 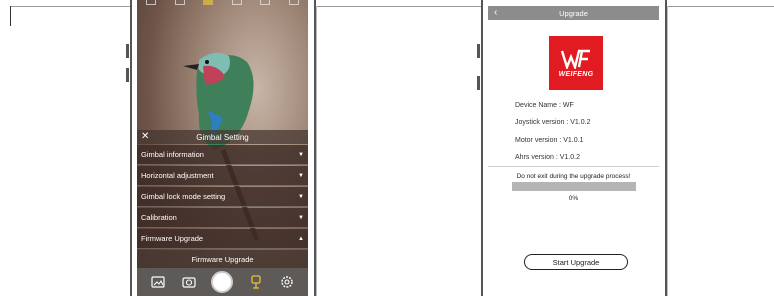 What do you see at coordinates (547, 157) in the screenshot?
I see `ahrs-version: Ahrs version : V1.0.2` at bounding box center [547, 157].